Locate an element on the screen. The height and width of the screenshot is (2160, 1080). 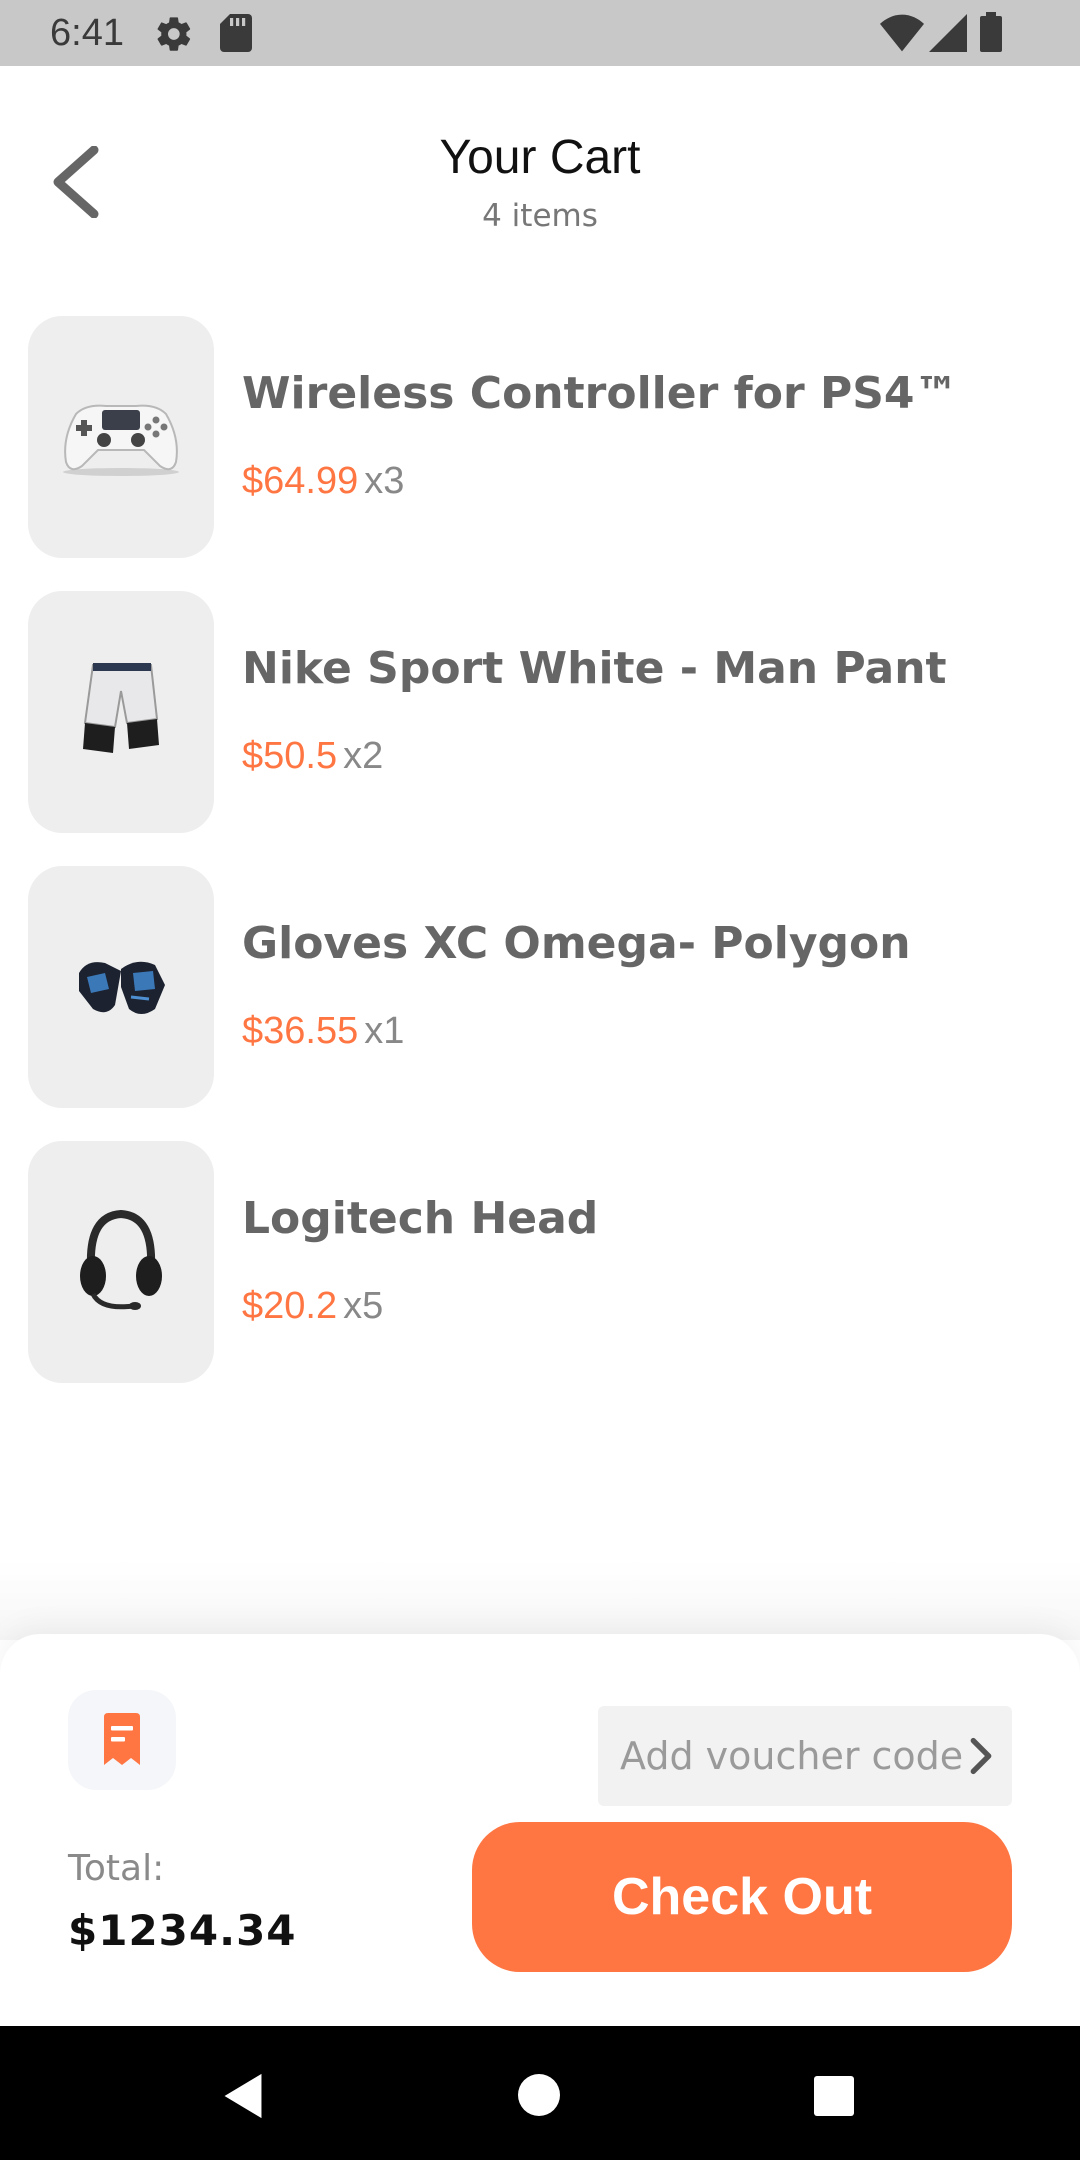
receipt-button is located at coordinates (122, 1740).